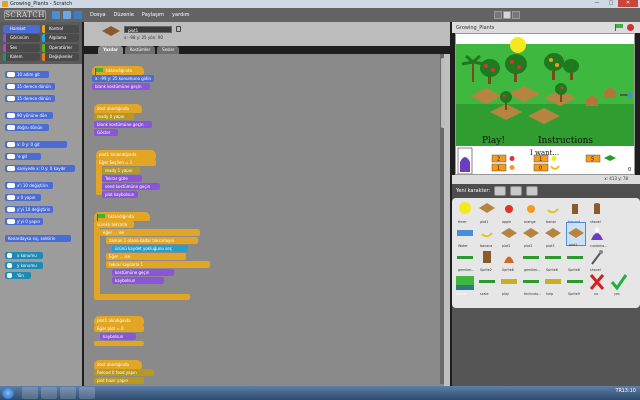  I want to click on palette-block: saniyede x: 0 y: 0 kaydır, so click(40, 168).